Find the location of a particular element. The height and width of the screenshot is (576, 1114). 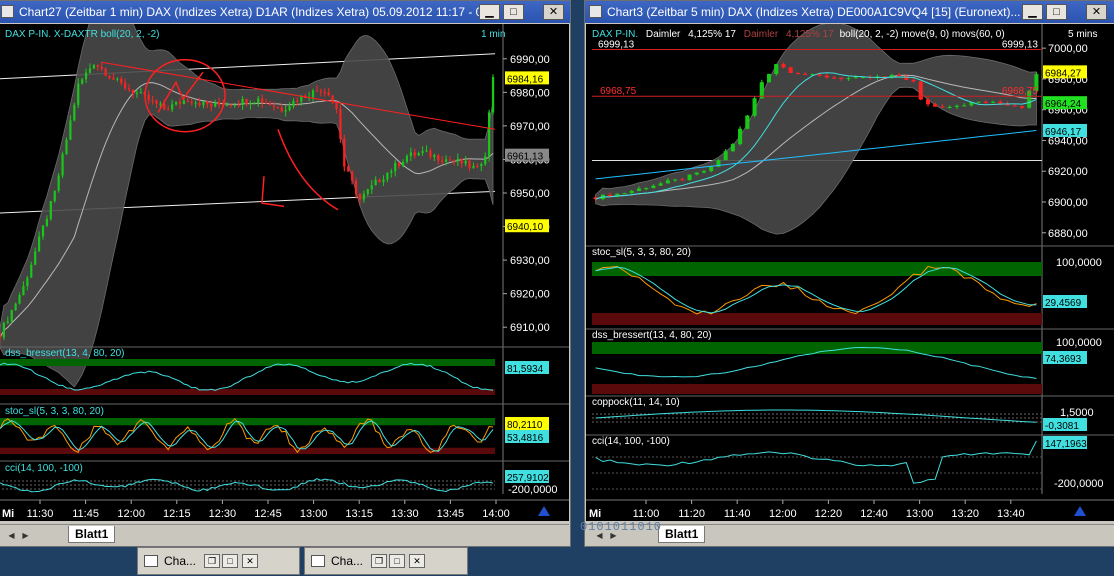

minimize-icon: ▁ is located at coordinates (1032, 12).